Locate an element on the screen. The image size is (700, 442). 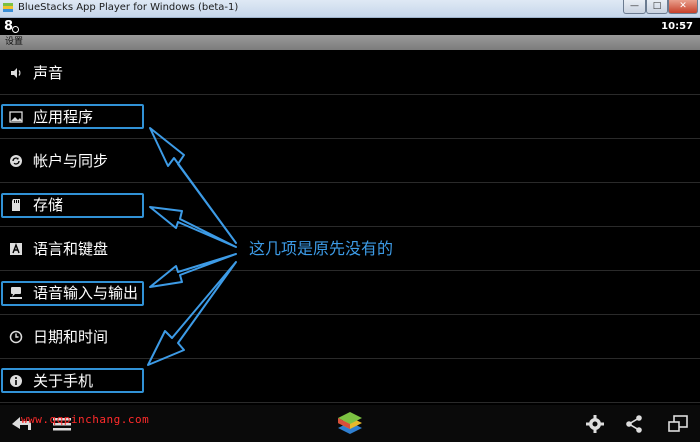
annotation-arrows is located at coordinates (192, 246).